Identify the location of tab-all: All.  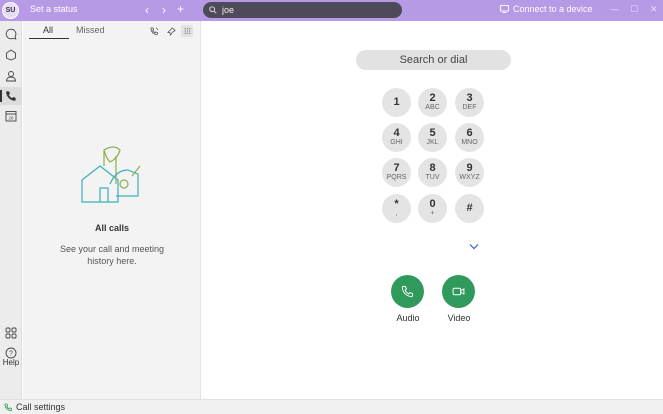
(48, 30).